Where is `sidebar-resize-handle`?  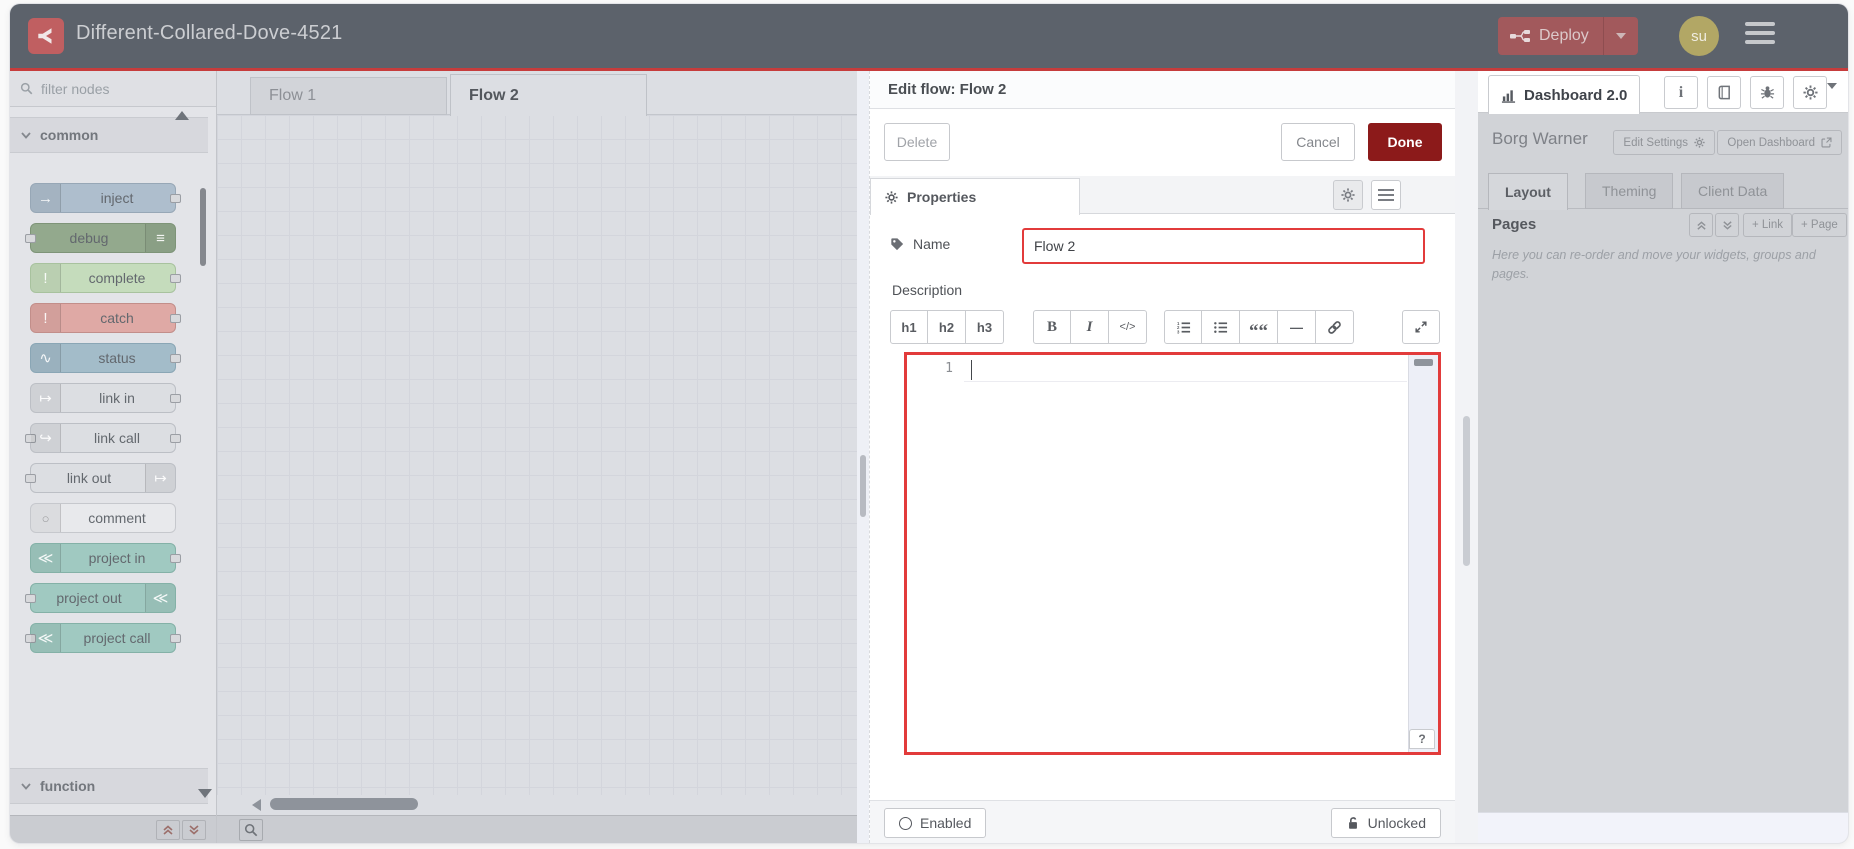 sidebar-resize-handle is located at coordinates (1466, 457).